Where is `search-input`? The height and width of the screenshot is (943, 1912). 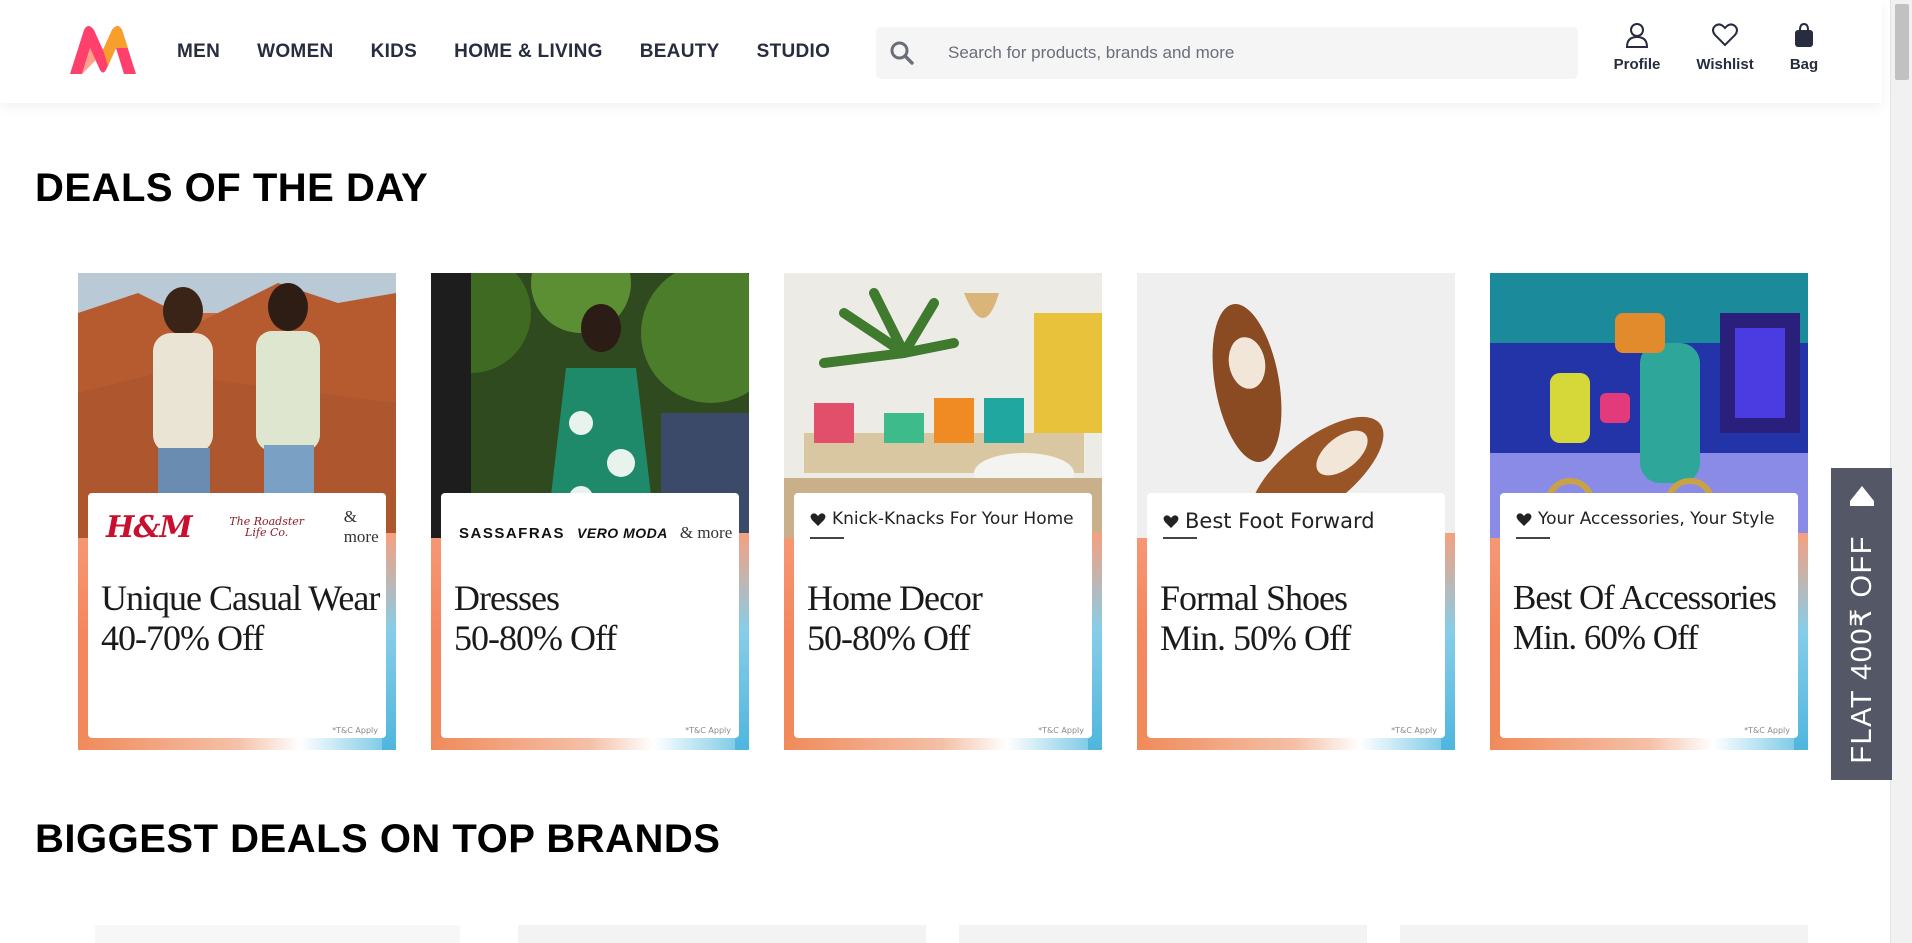 search-input is located at coordinates (1238, 53).